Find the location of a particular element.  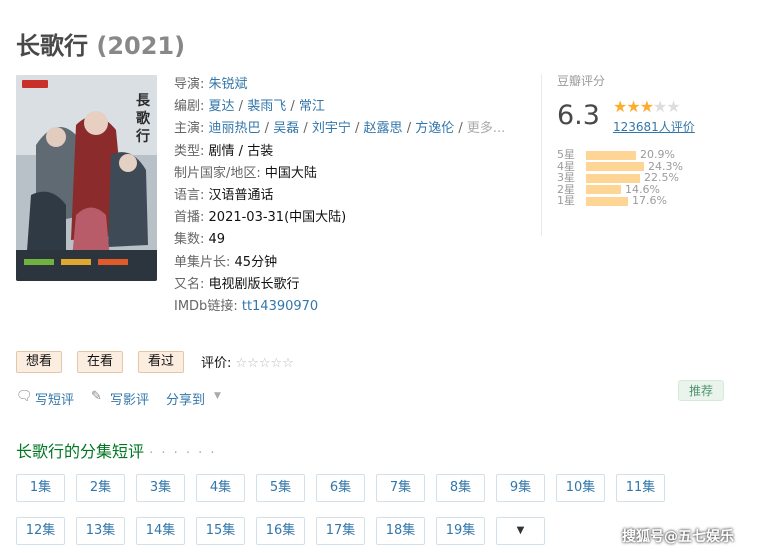

page-title: 长歌行 (2021) is located at coordinates (100, 43).